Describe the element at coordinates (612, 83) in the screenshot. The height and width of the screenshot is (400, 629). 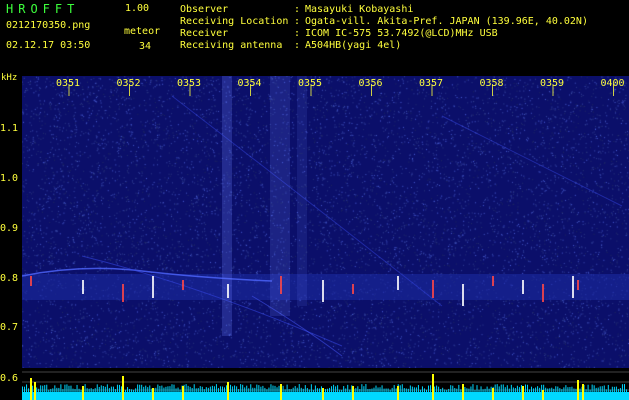
I see `time-tick: 0400` at that location.